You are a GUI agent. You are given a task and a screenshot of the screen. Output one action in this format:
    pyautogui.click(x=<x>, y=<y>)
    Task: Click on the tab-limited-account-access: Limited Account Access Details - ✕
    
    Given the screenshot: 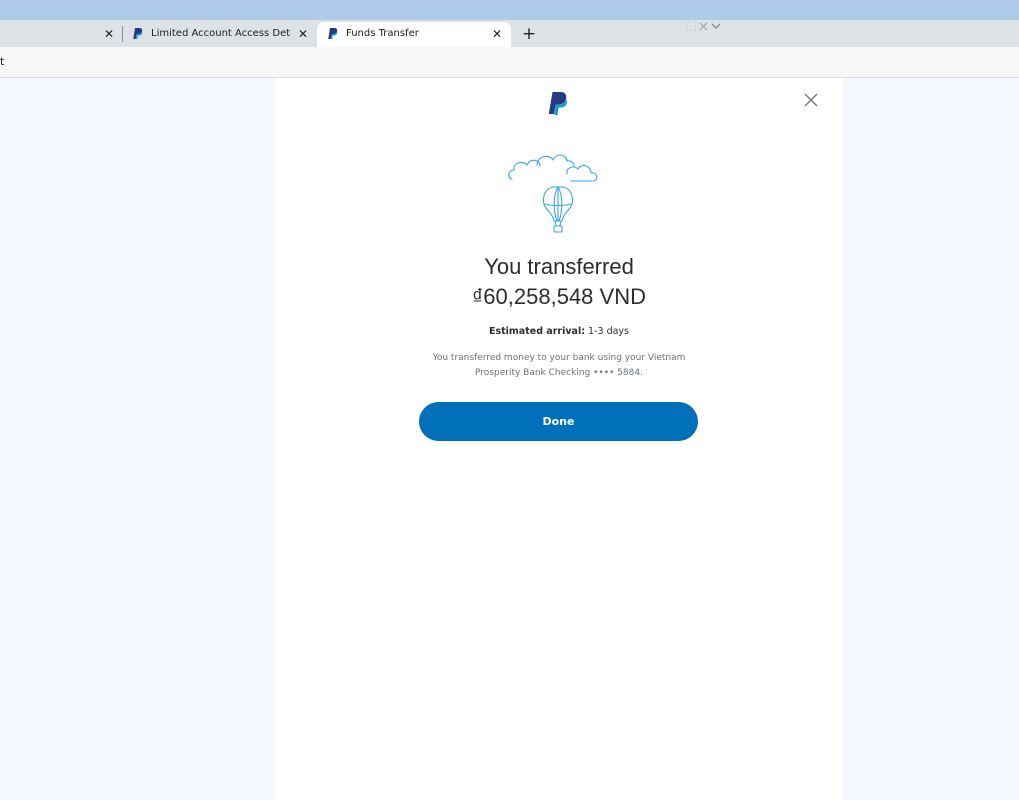 What is the action you would take?
    pyautogui.click(x=221, y=34)
    